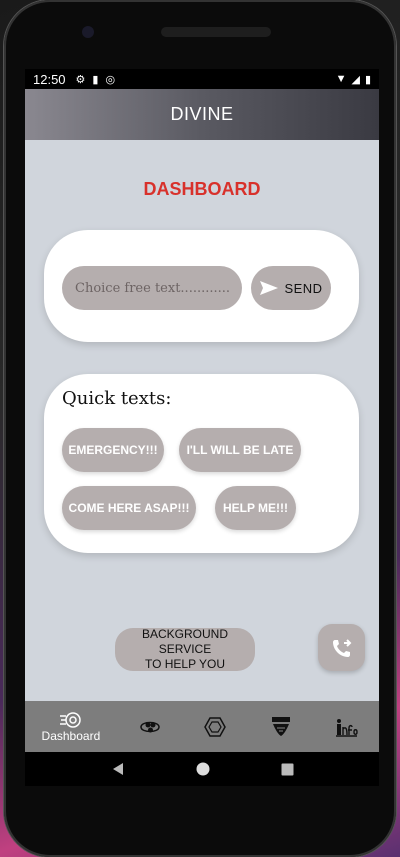  Describe the element at coordinates (269, 288) in the screenshot. I see `send-icon` at that location.